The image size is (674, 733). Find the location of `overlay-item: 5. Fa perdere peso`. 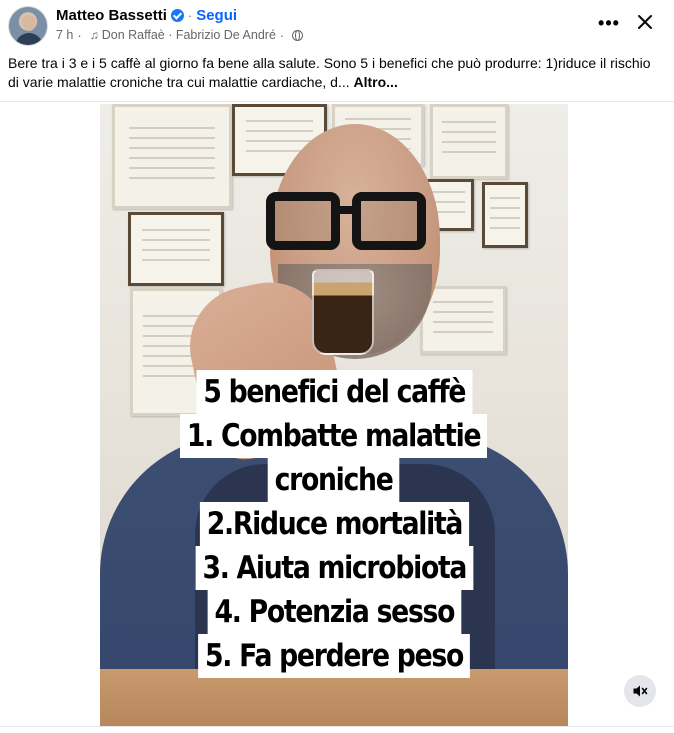

overlay-item: 5. Fa perdere peso is located at coordinates (334, 656).